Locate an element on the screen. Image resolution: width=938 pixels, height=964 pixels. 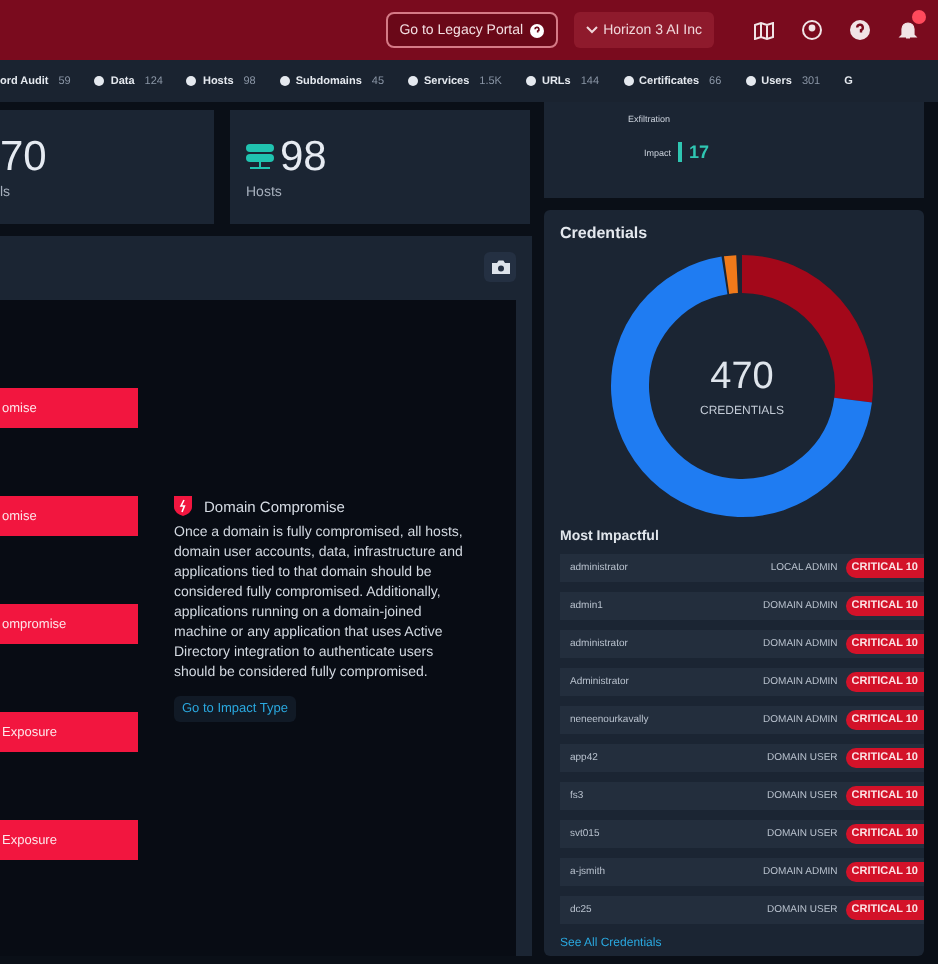
credentials-total: 470 is located at coordinates (742, 377).